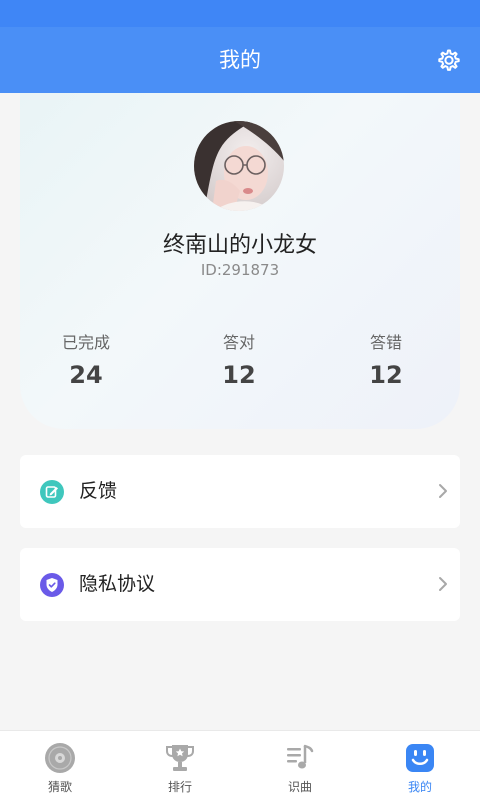 This screenshot has width=480, height=801. What do you see at coordinates (239, 245) in the screenshot?
I see `username: 终南山的小龙女` at bounding box center [239, 245].